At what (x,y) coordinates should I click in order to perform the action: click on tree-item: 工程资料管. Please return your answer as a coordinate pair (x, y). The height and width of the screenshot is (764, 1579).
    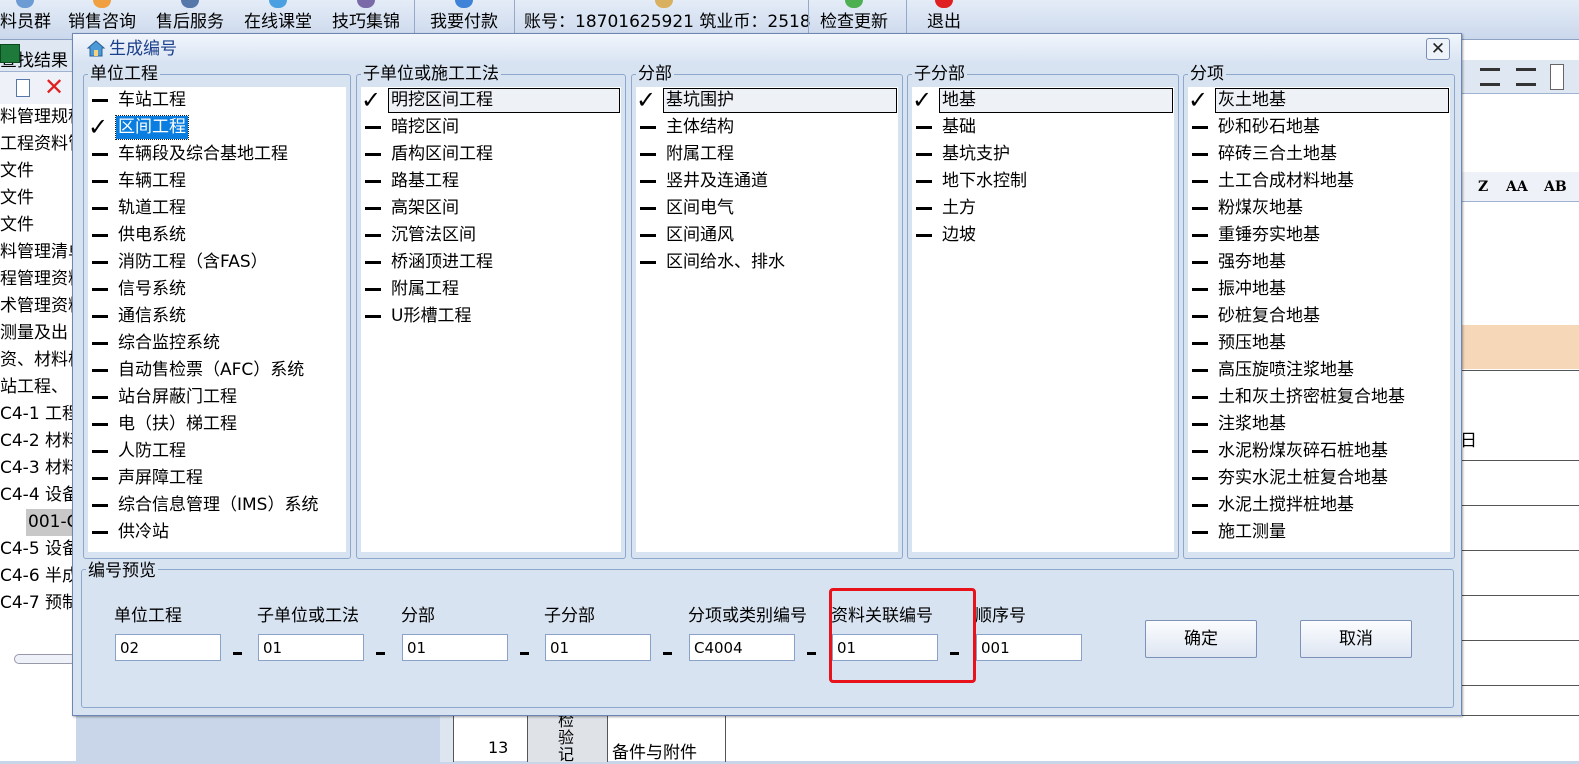
    Looking at the image, I should click on (38, 144).